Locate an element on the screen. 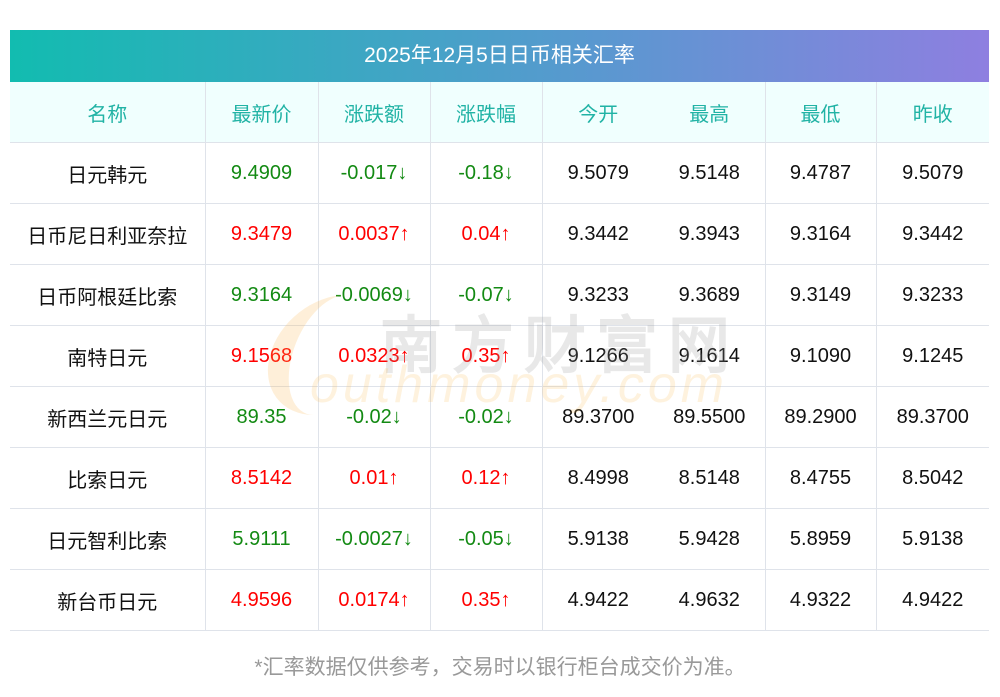 Image resolution: width=1000 pixels, height=697 pixels. pair-name: 日元韩元 is located at coordinates (108, 173).